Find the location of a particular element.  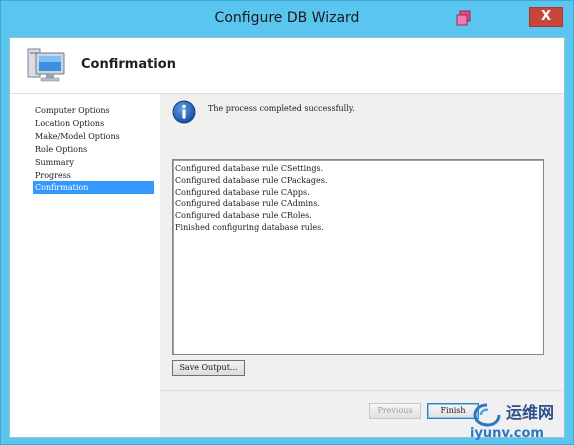

nav-item-computer-options: Computer Options is located at coordinates (93, 110).